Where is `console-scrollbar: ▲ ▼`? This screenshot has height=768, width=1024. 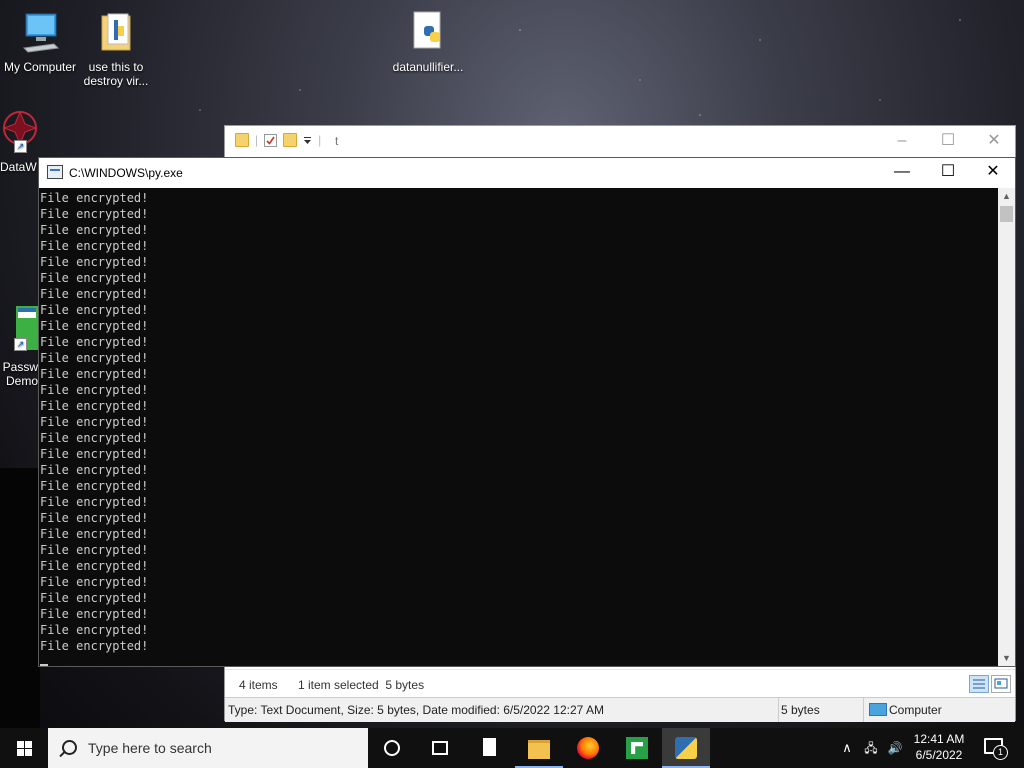
console-scrollbar: ▲ ▼ is located at coordinates (1006, 427).